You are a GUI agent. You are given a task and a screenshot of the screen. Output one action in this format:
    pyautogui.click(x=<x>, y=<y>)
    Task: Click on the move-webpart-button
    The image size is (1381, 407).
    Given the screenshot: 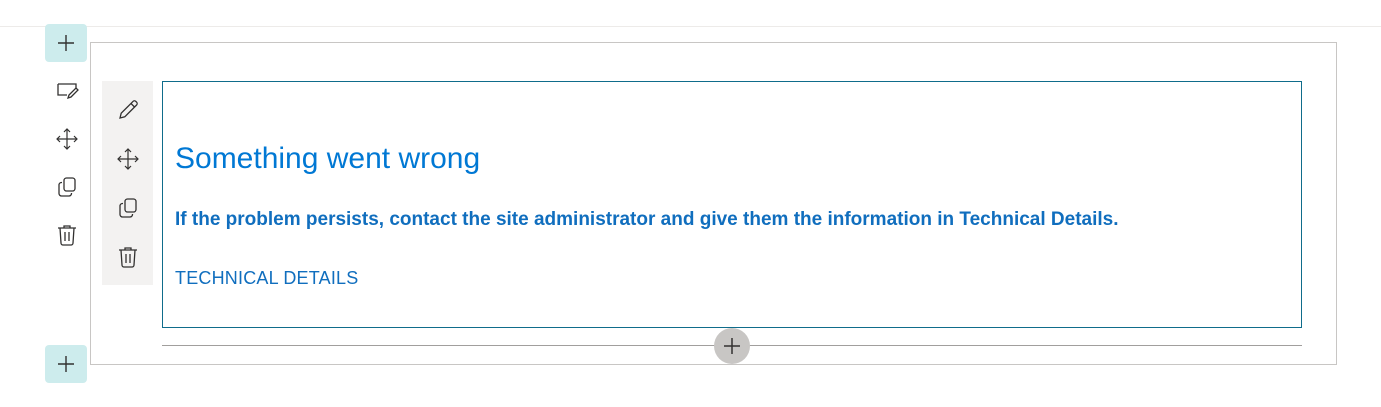 What is the action you would take?
    pyautogui.click(x=128, y=159)
    